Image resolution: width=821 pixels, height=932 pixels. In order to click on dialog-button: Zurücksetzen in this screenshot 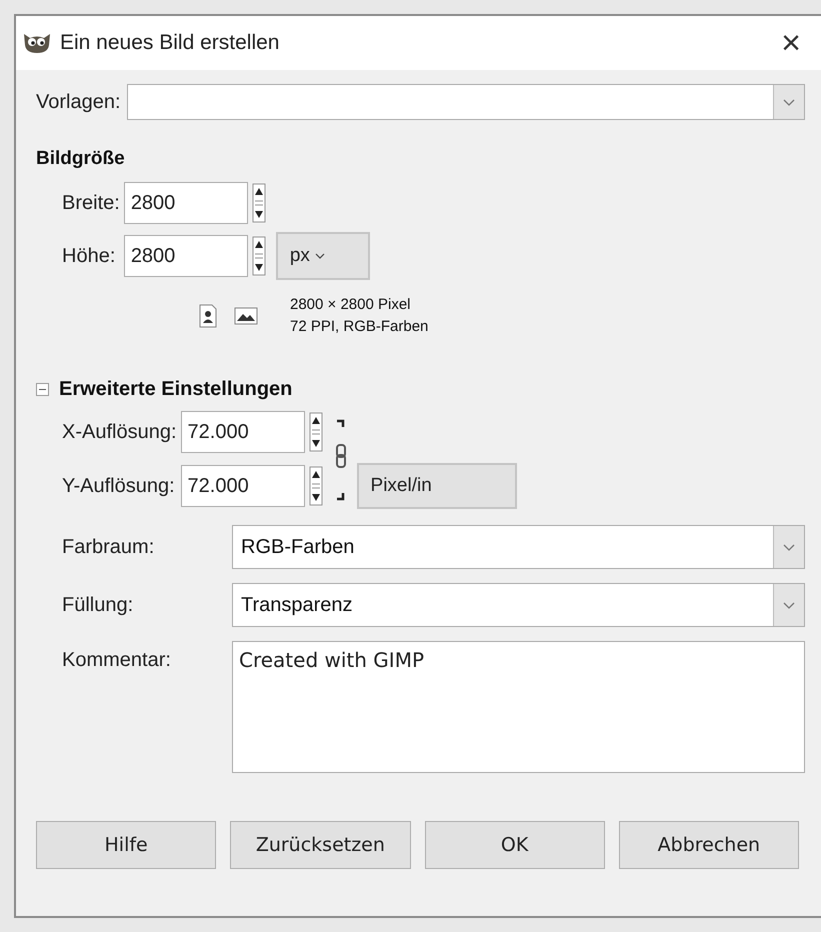, I will do `click(320, 845)`.